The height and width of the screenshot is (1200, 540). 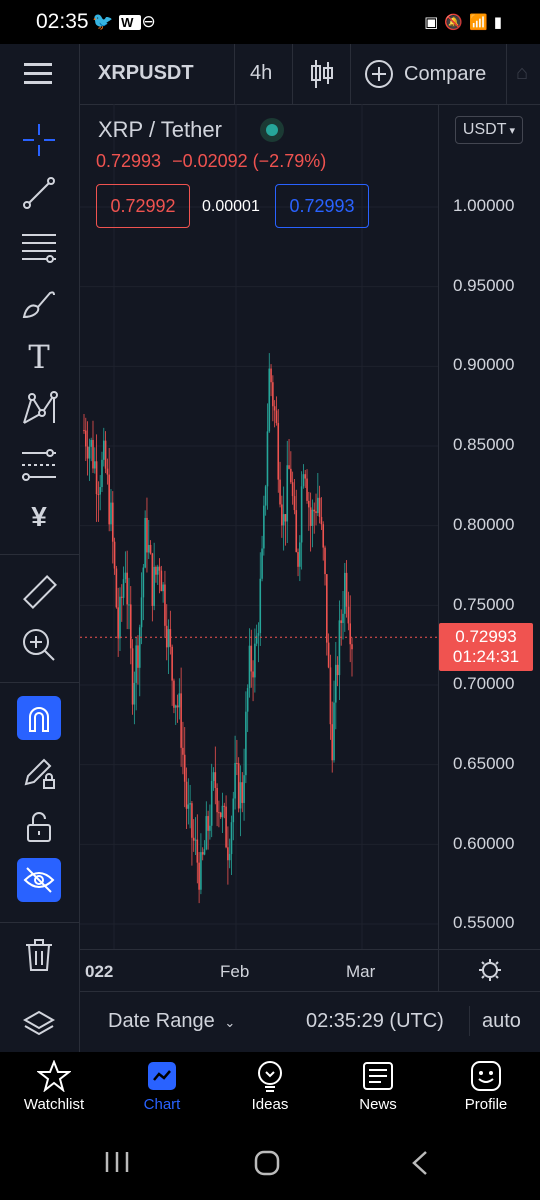 I want to click on bottom-navigation: Watchlist Chart Ideas News Profile, so click(x=270, y=1088).